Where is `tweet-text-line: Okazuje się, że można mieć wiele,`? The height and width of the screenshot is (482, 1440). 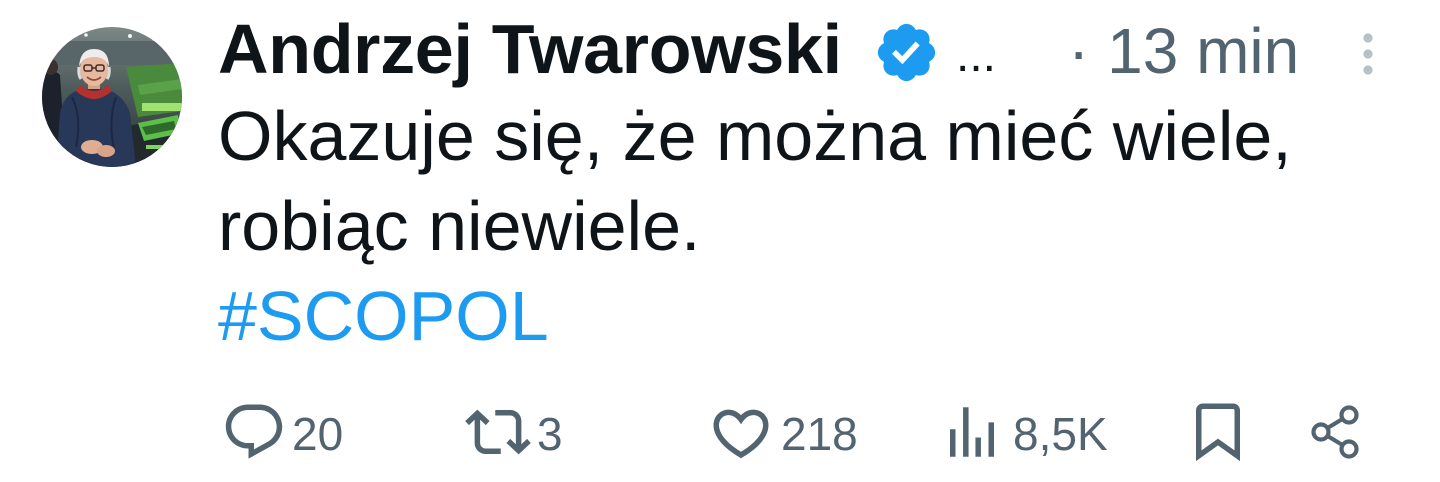 tweet-text-line: Okazuje się, że można mieć wiele, is located at coordinates (755, 136).